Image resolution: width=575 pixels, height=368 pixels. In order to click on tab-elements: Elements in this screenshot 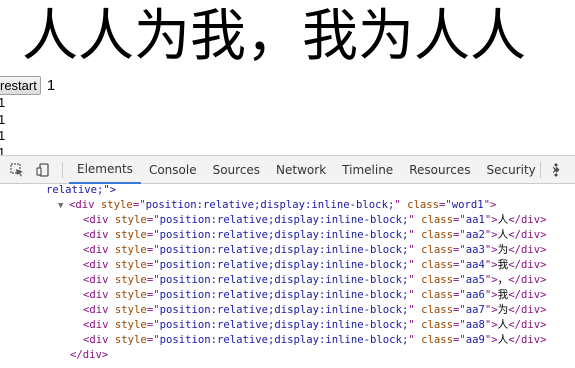, I will do `click(105, 170)`.